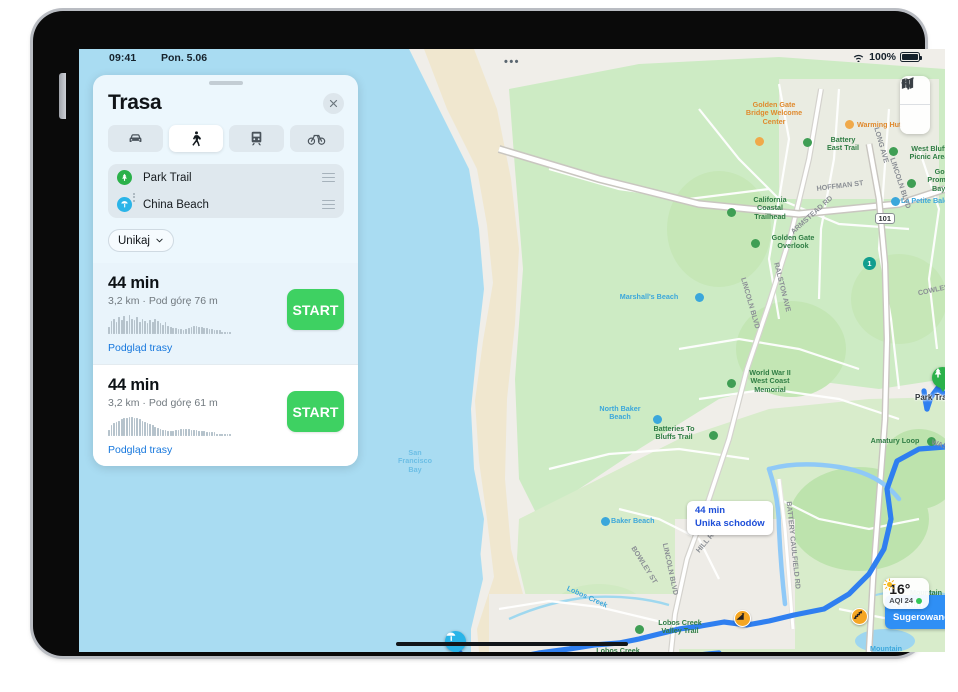 Image resolution: width=958 pixels, height=692 pixels. I want to click on origin-name: Park Trail, so click(167, 177).